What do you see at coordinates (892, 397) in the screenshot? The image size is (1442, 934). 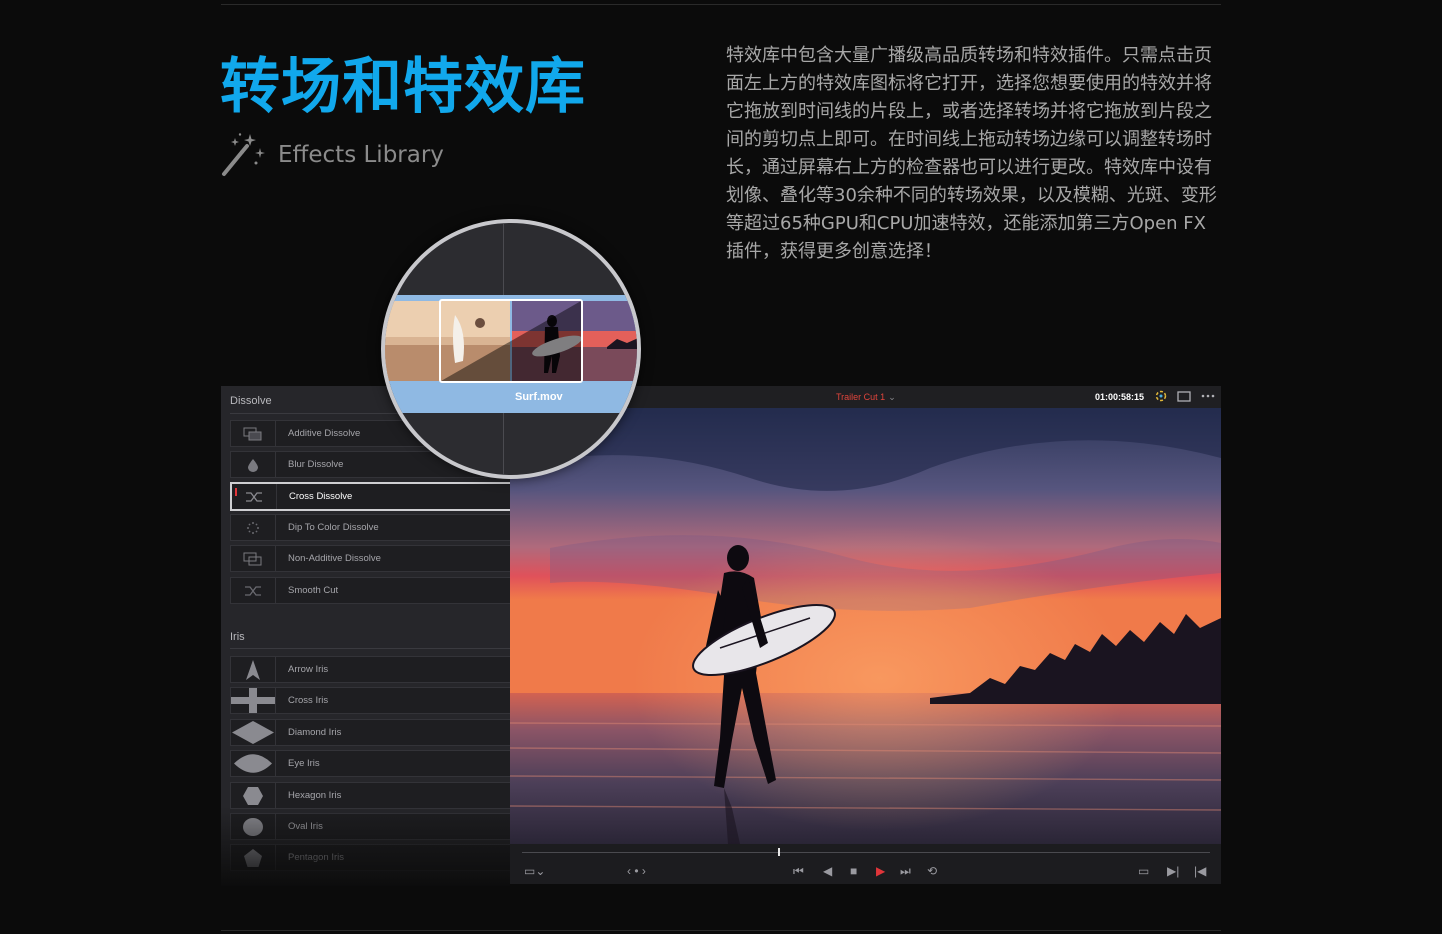 I see `chevron-down-icon: ⌄` at bounding box center [892, 397].